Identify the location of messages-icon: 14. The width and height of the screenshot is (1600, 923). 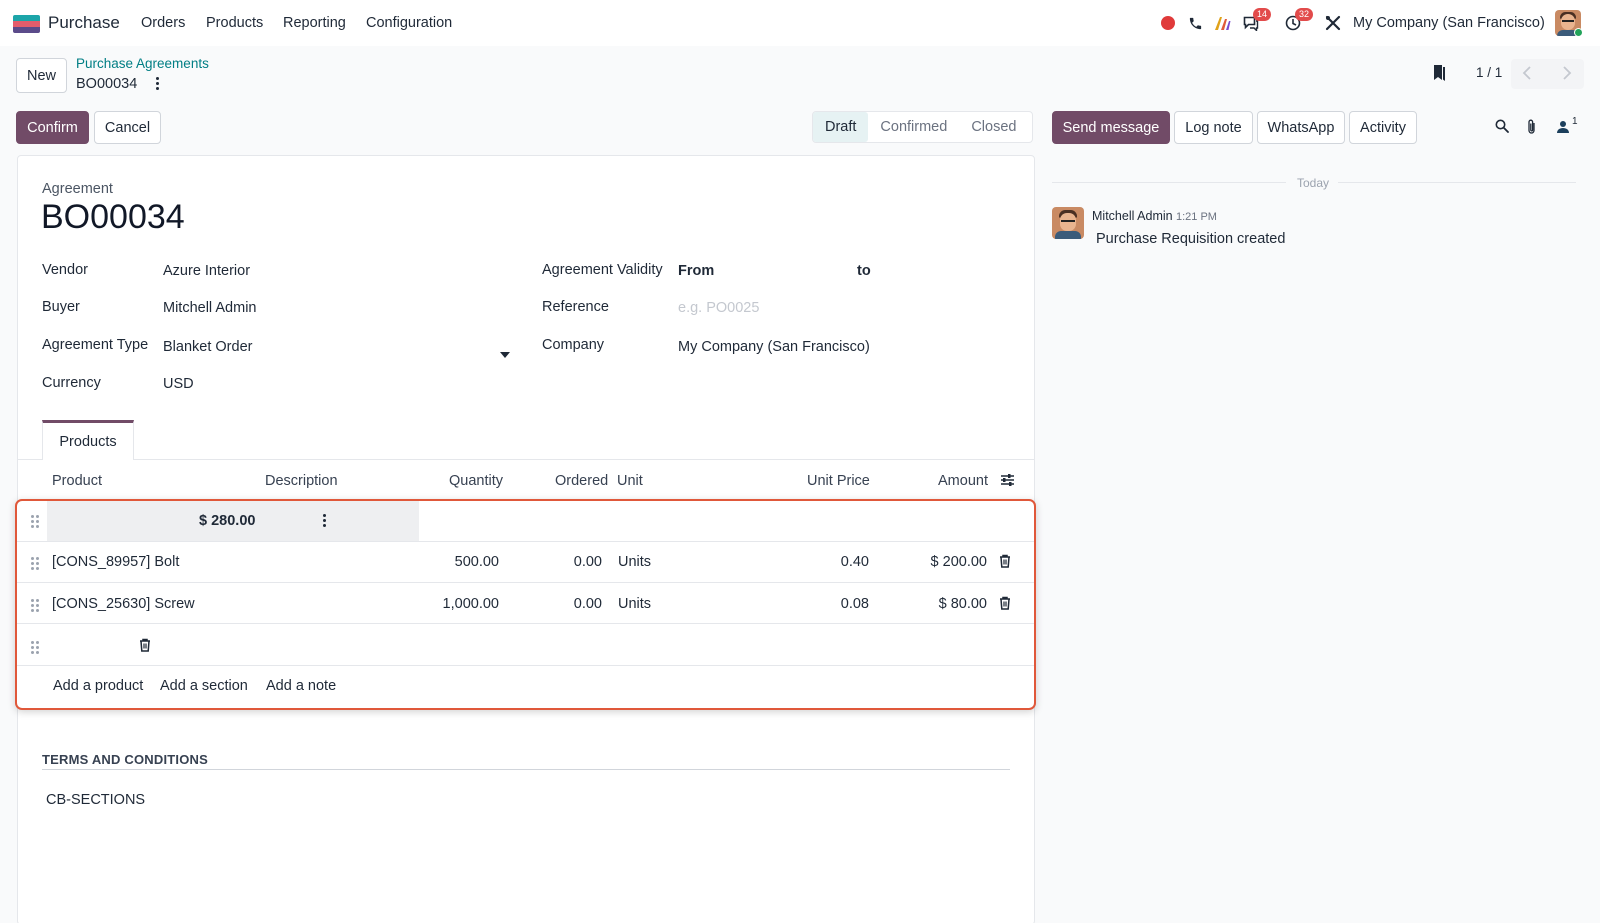
(1256, 20).